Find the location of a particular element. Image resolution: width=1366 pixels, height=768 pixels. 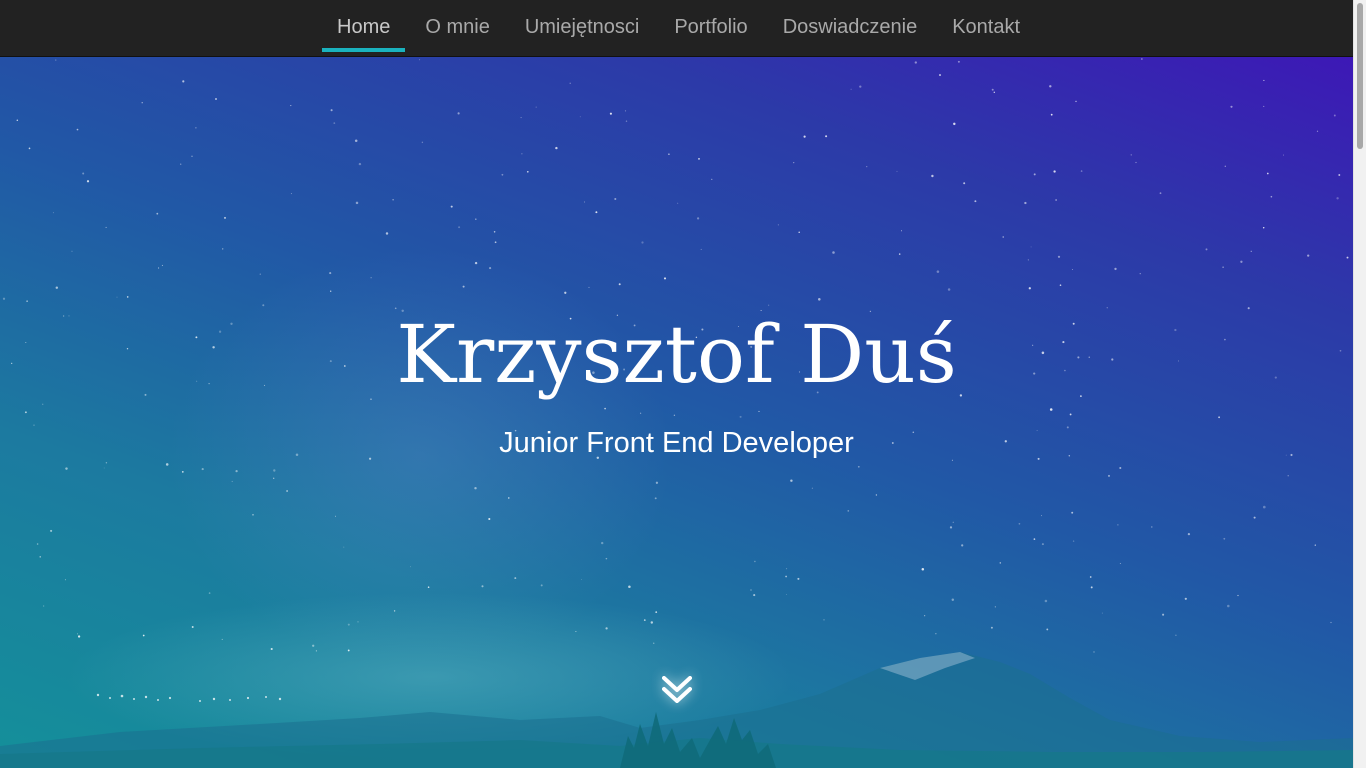

nav-item-label: Portfolio is located at coordinates (711, 27).